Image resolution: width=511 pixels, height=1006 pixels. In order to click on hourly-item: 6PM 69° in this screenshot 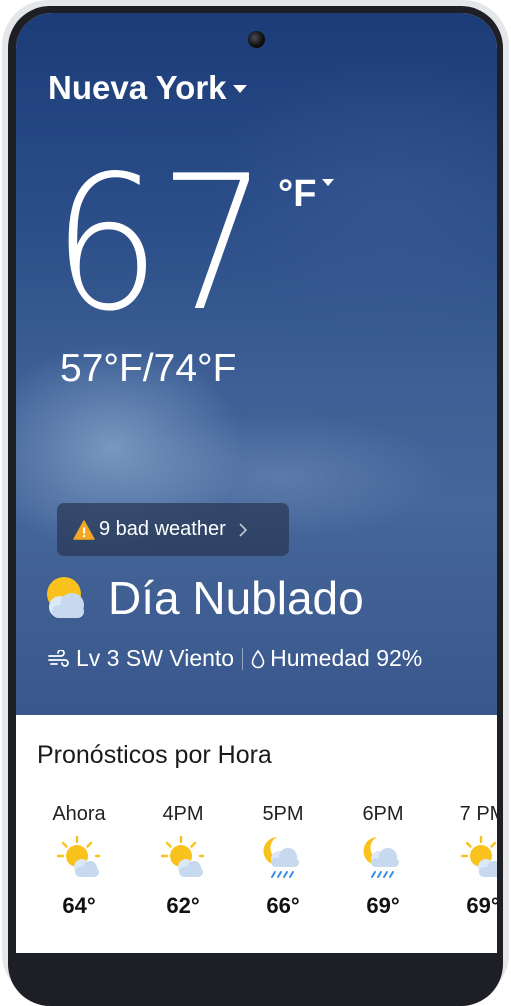, I will do `click(383, 861)`.